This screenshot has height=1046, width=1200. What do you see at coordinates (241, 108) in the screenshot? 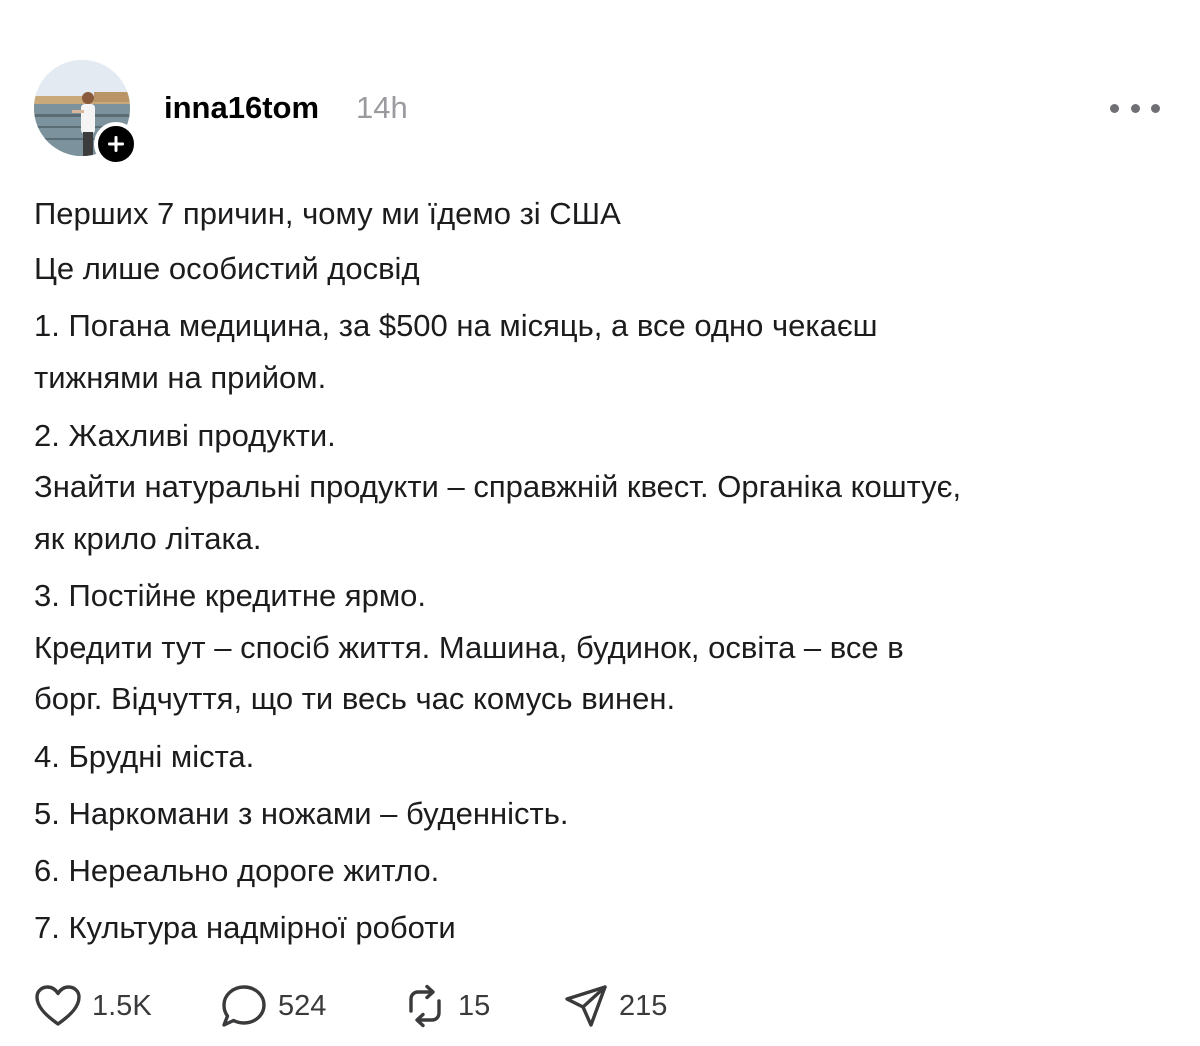
I see `username: inna16tom` at bounding box center [241, 108].